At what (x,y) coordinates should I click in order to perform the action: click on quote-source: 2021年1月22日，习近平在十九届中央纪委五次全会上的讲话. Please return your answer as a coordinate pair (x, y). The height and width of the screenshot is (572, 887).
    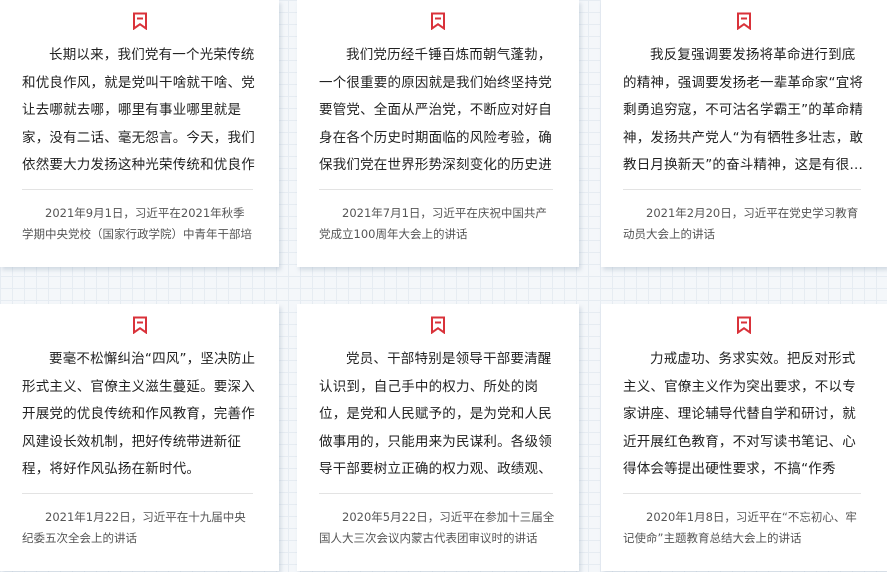
    Looking at the image, I should click on (134, 527).